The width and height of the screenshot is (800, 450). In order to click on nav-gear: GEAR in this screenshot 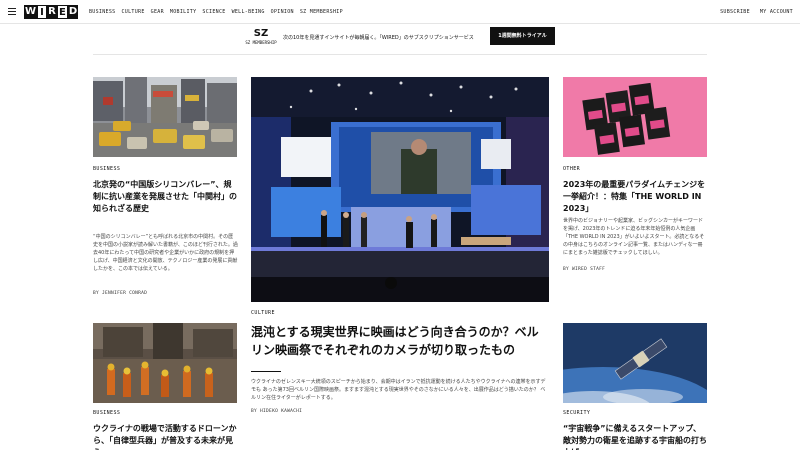, I will do `click(157, 12)`.